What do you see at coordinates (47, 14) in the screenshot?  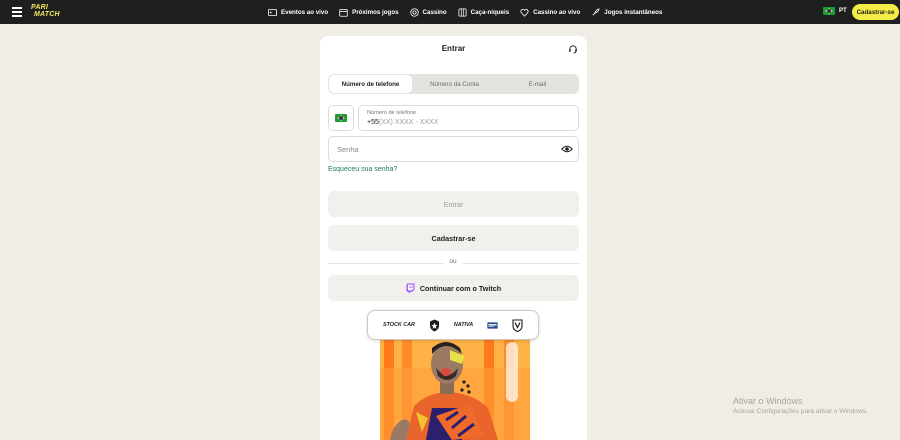 I see `logo-line-2: MATCH` at bounding box center [47, 14].